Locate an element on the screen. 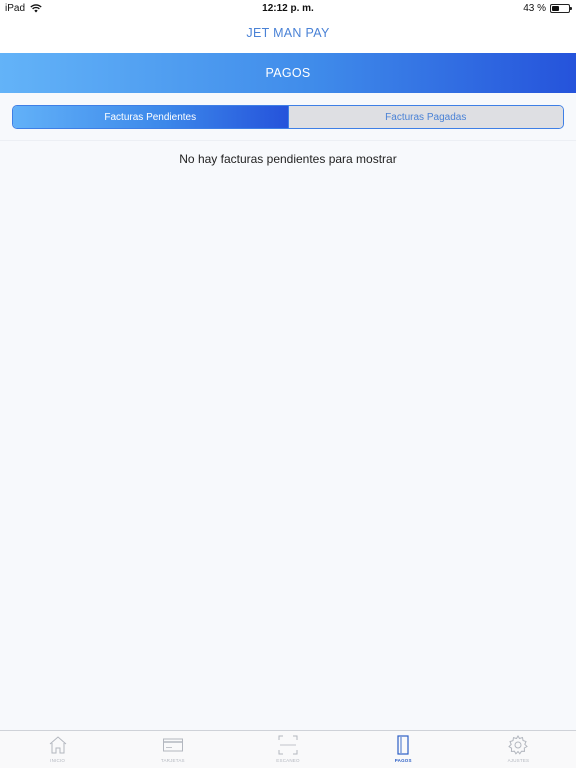 The height and width of the screenshot is (768, 576). scan-icon is located at coordinates (288, 745).